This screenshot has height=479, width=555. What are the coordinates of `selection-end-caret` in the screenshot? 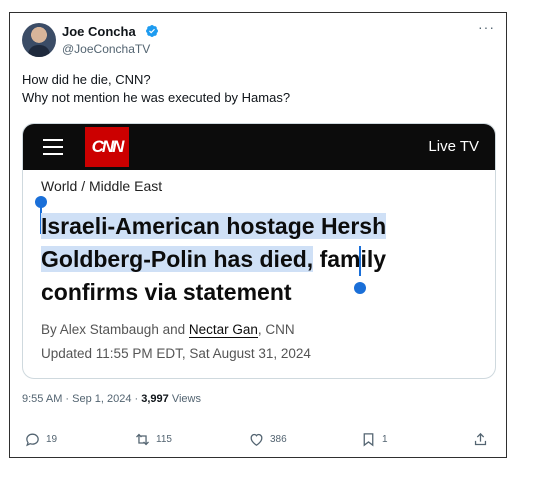 It's located at (360, 261).